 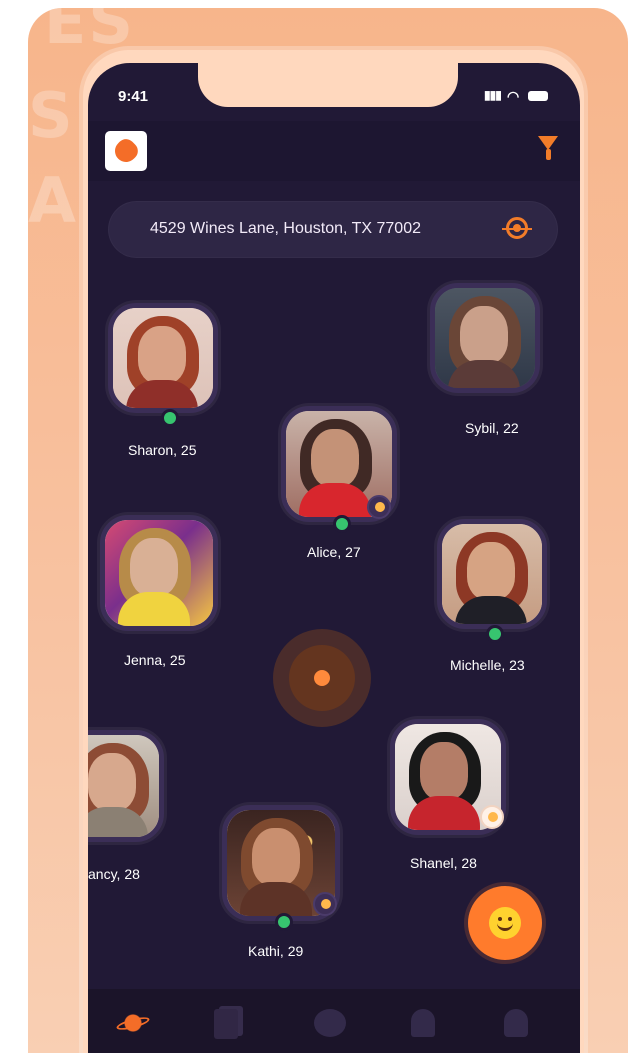 I want to click on status-time: 9:41, so click(x=133, y=96).